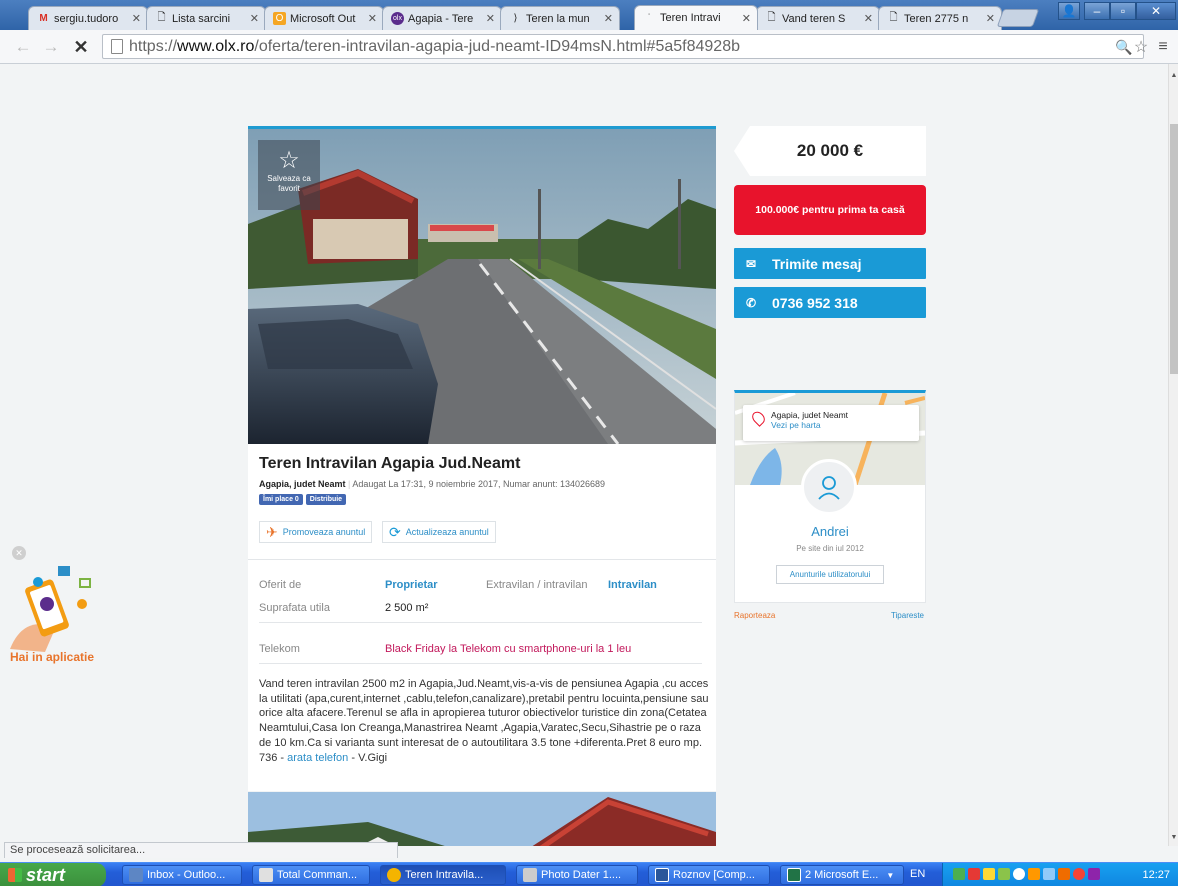 This screenshot has height=886, width=1178. What do you see at coordinates (88, 18) in the screenshot?
I see `tab-gmail: M sergiu.tudoro ✕` at bounding box center [88, 18].